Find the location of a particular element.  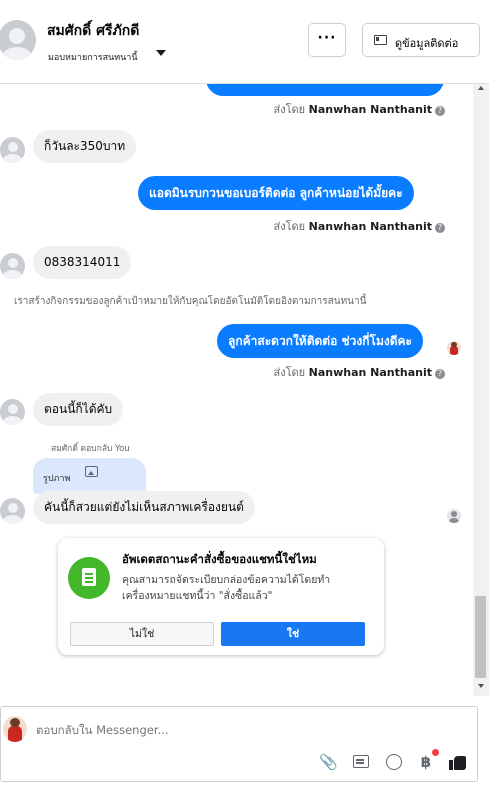

scroll-down-icon is located at coordinates (481, 686).